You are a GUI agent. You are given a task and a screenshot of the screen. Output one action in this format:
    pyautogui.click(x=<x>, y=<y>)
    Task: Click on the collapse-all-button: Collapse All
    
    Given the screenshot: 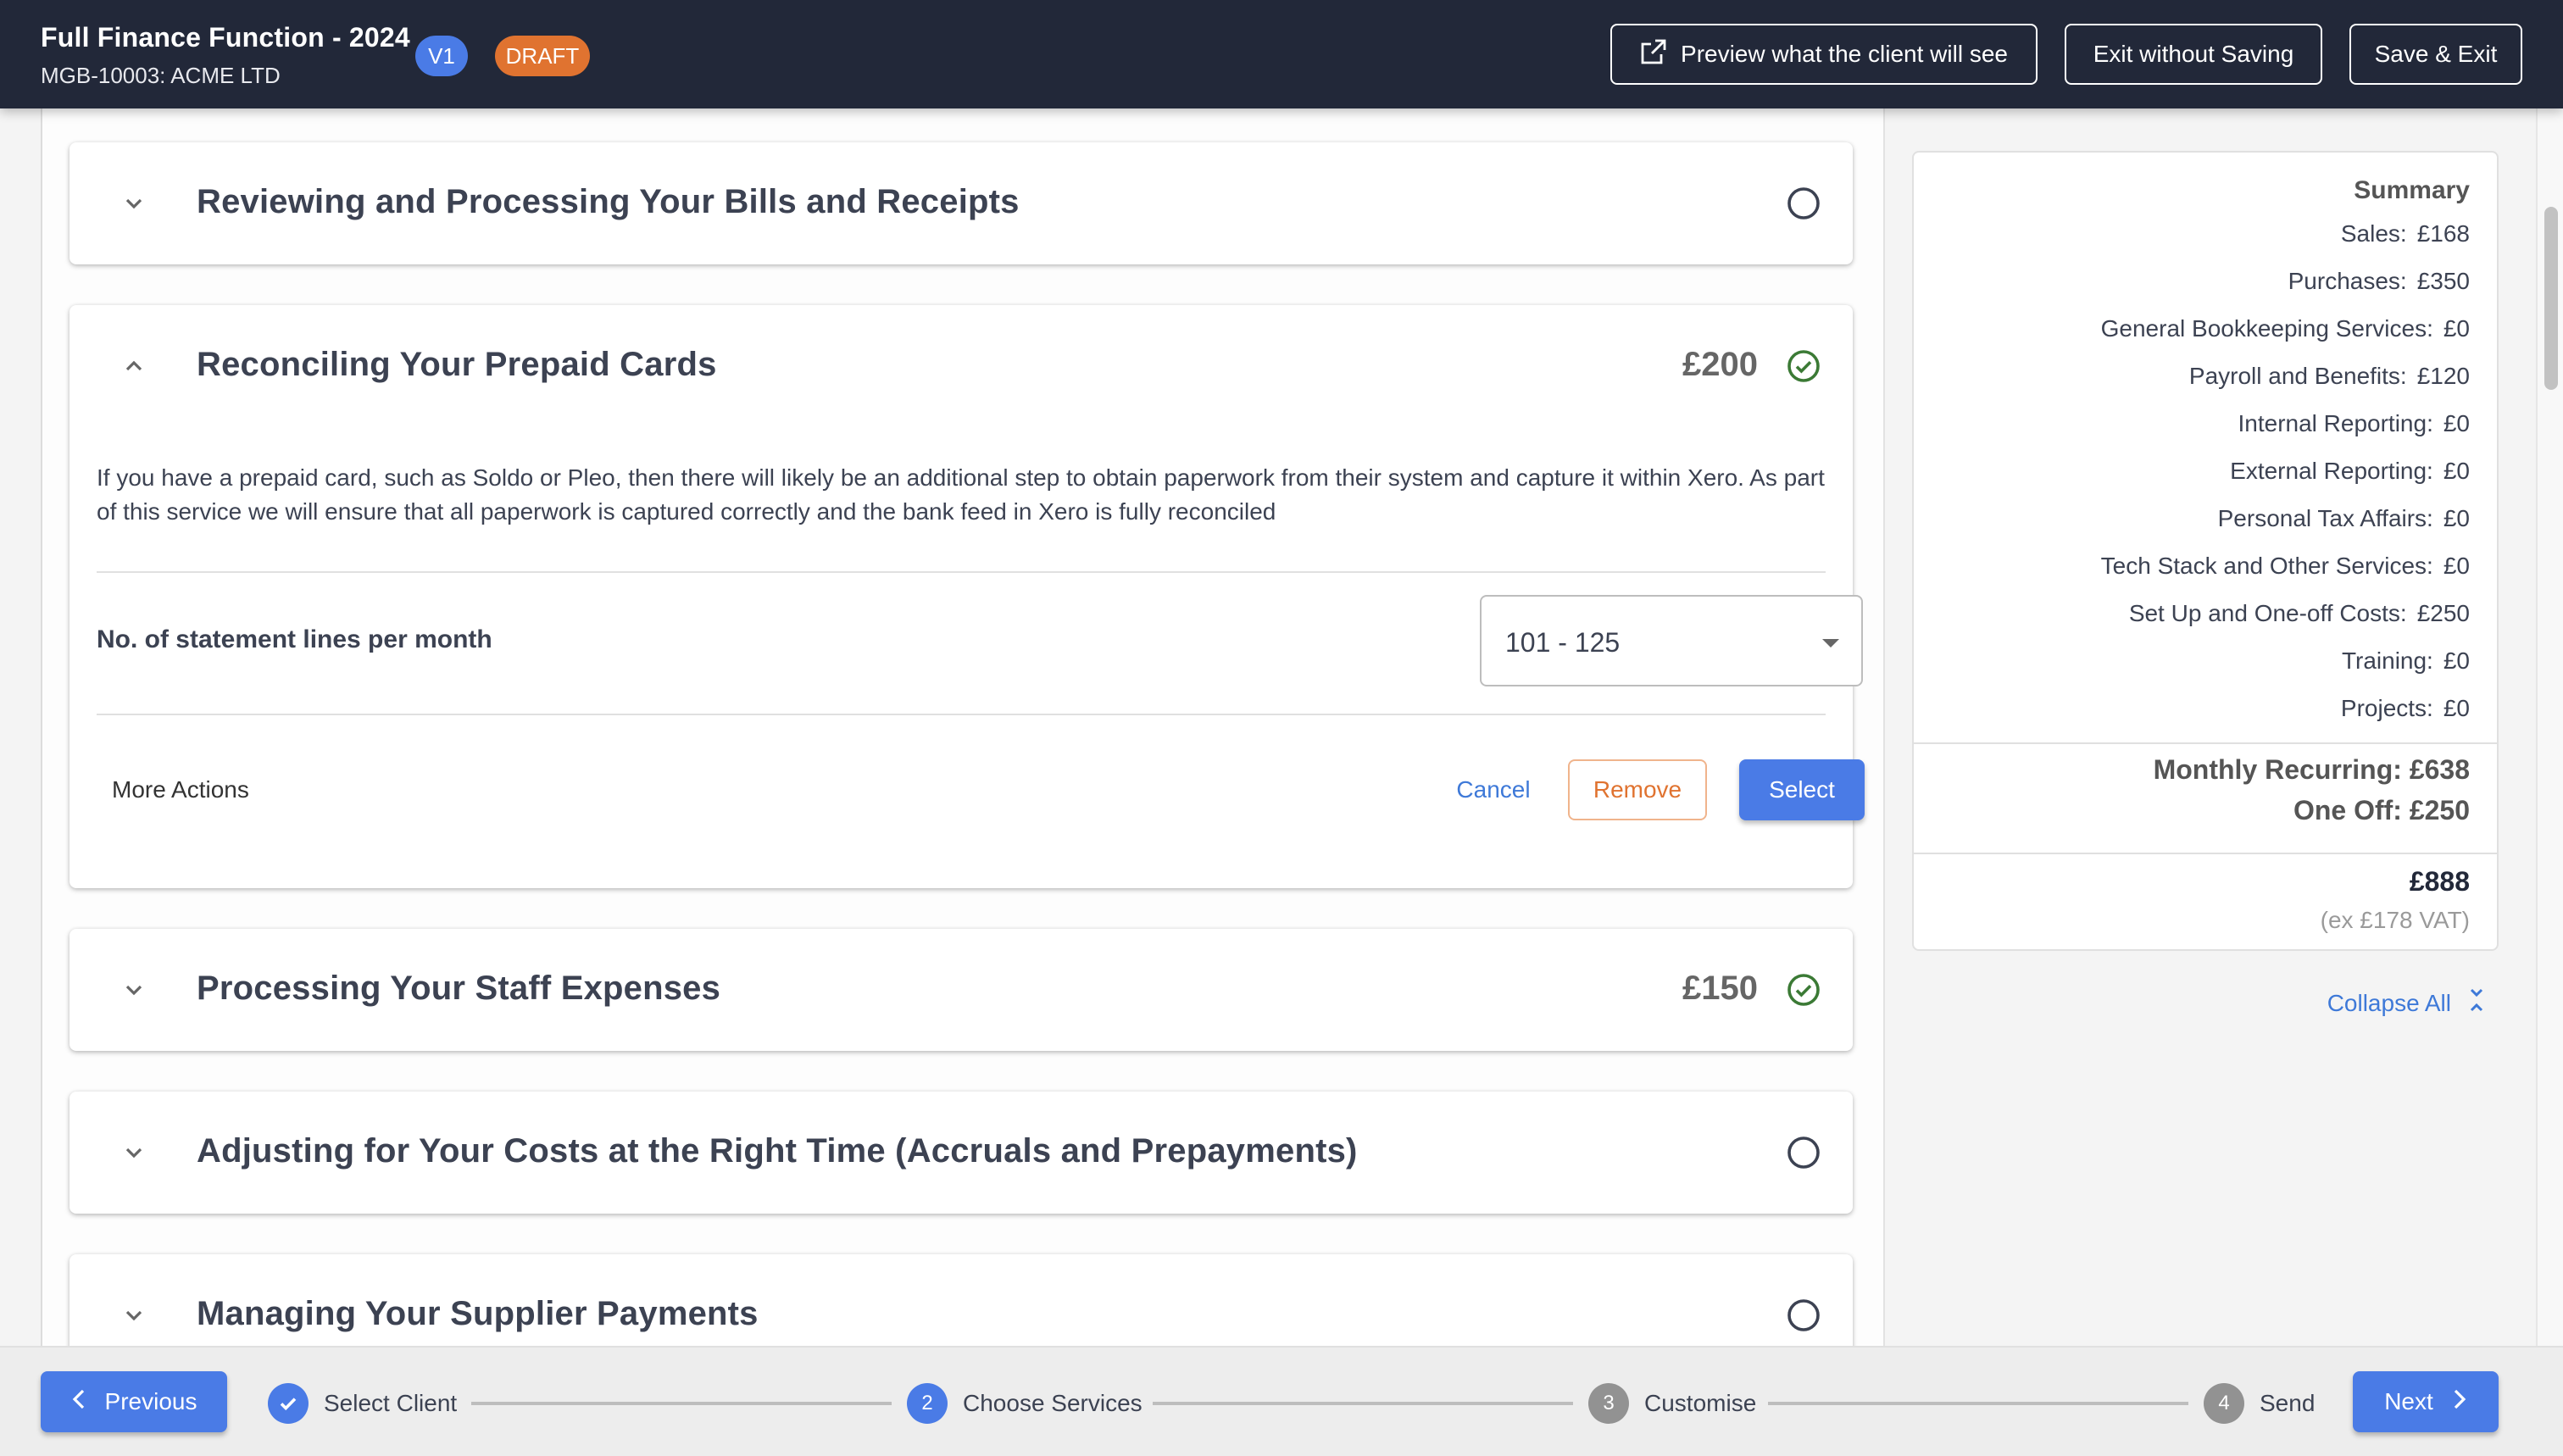 What is the action you would take?
    pyautogui.click(x=2406, y=1003)
    